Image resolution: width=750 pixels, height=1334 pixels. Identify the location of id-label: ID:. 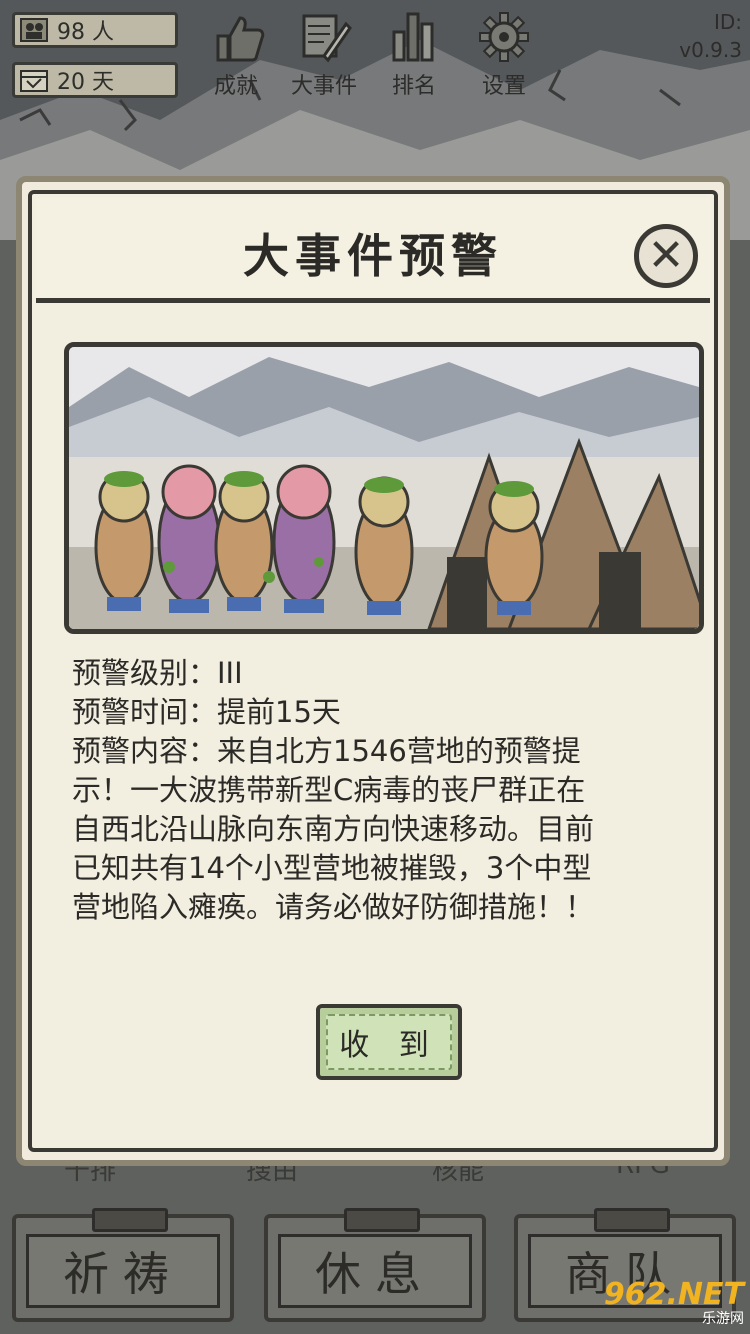
(727, 22).